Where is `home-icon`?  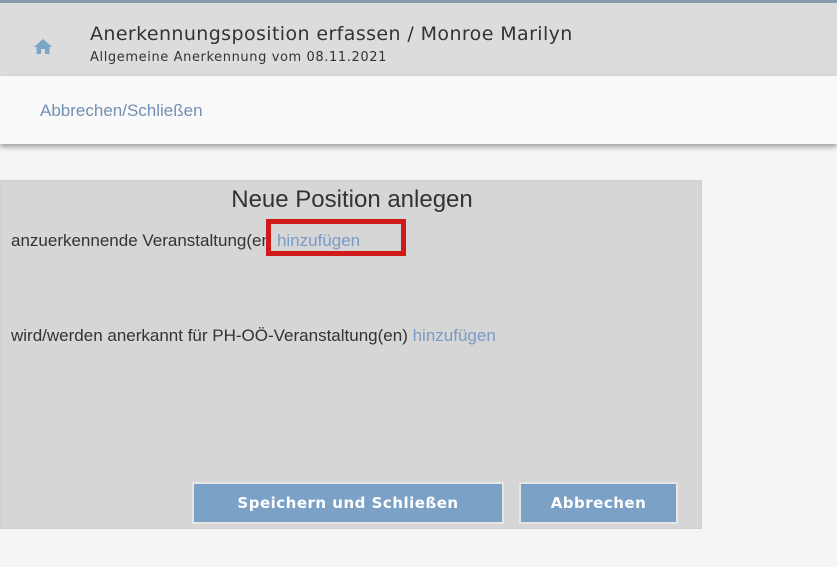
home-icon is located at coordinates (43, 47).